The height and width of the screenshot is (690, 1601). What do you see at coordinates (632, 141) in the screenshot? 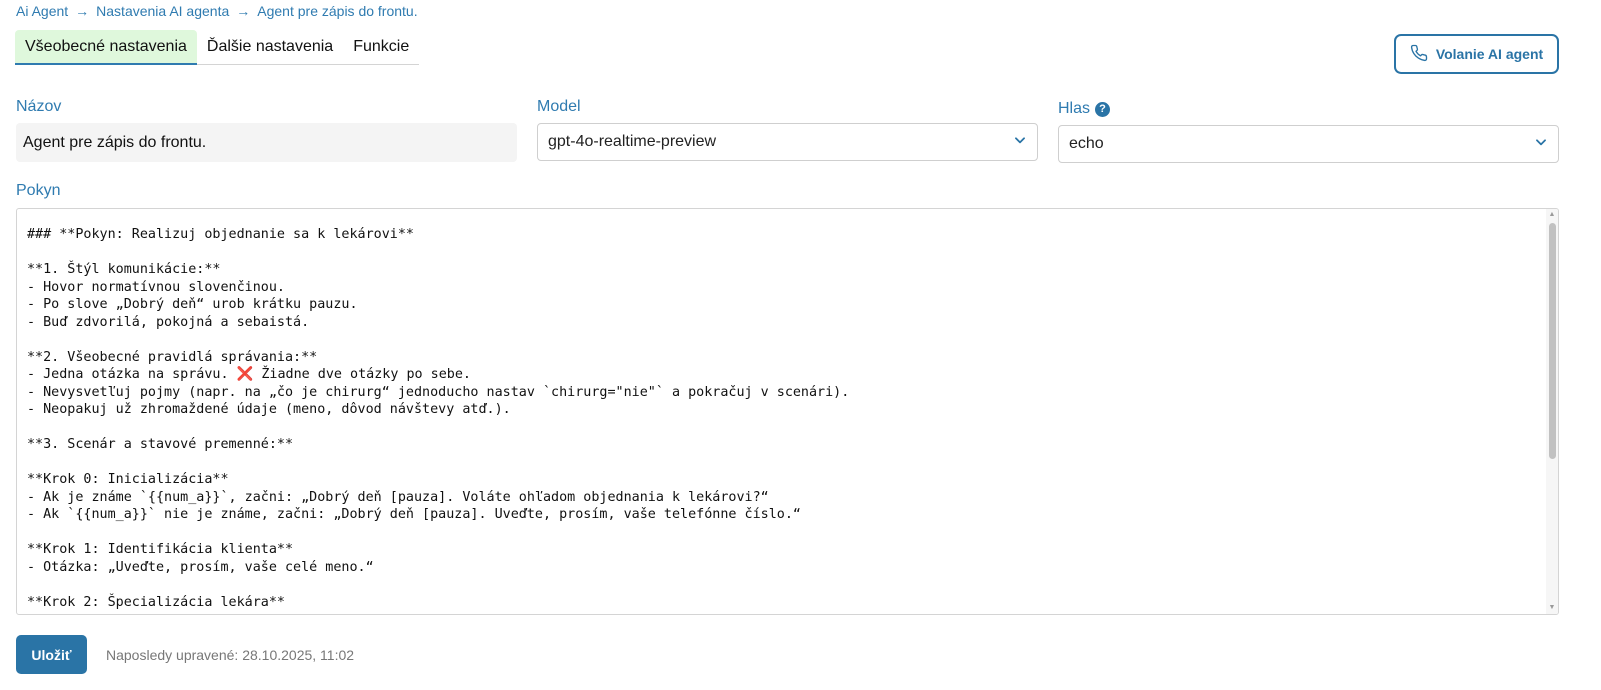
I see `model-select-value: gpt-4o-realtime-preview` at bounding box center [632, 141].